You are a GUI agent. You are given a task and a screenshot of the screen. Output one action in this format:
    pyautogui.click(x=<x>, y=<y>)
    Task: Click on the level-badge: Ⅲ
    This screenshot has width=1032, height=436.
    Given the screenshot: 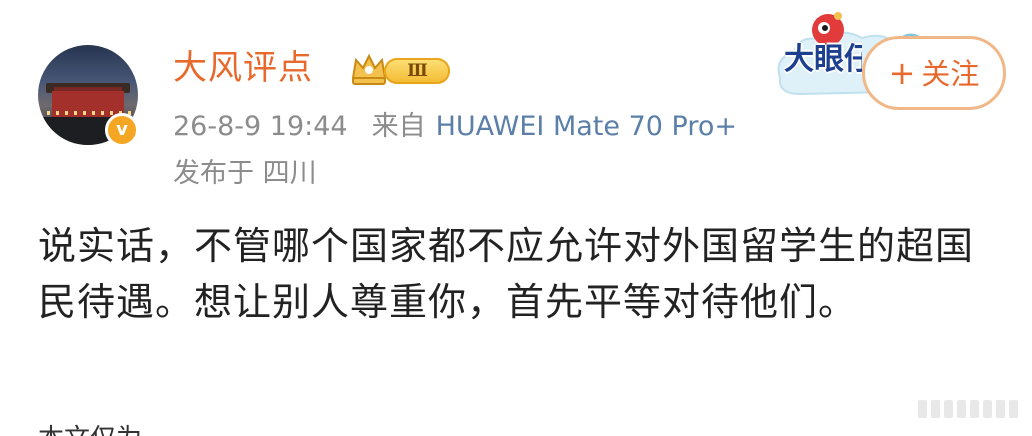 What is the action you would take?
    pyautogui.click(x=417, y=71)
    